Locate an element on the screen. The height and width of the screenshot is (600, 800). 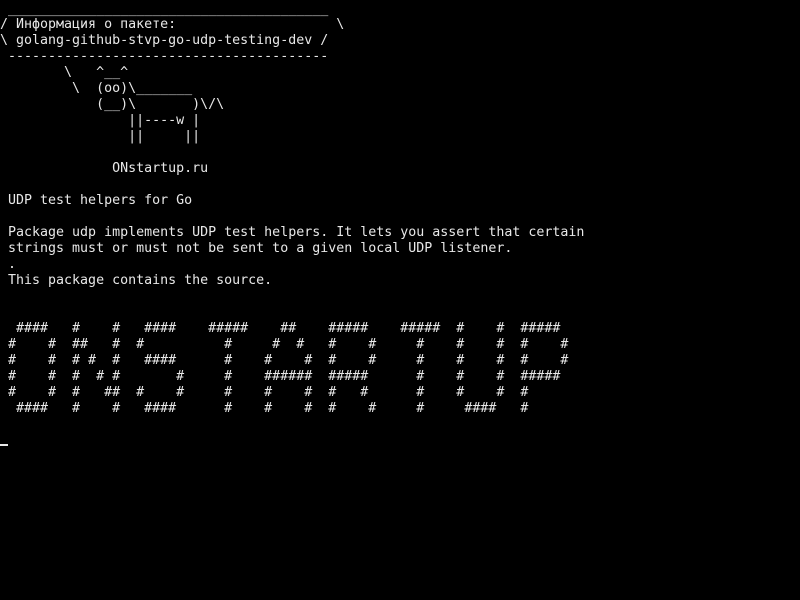
cow-art-line: ||----w | is located at coordinates (100, 120).